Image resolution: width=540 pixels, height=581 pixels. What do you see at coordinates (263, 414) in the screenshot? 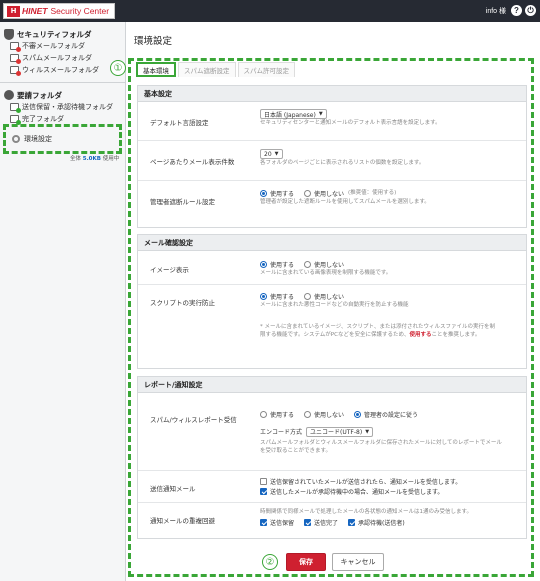
I see `report-use-radio` at bounding box center [263, 414].